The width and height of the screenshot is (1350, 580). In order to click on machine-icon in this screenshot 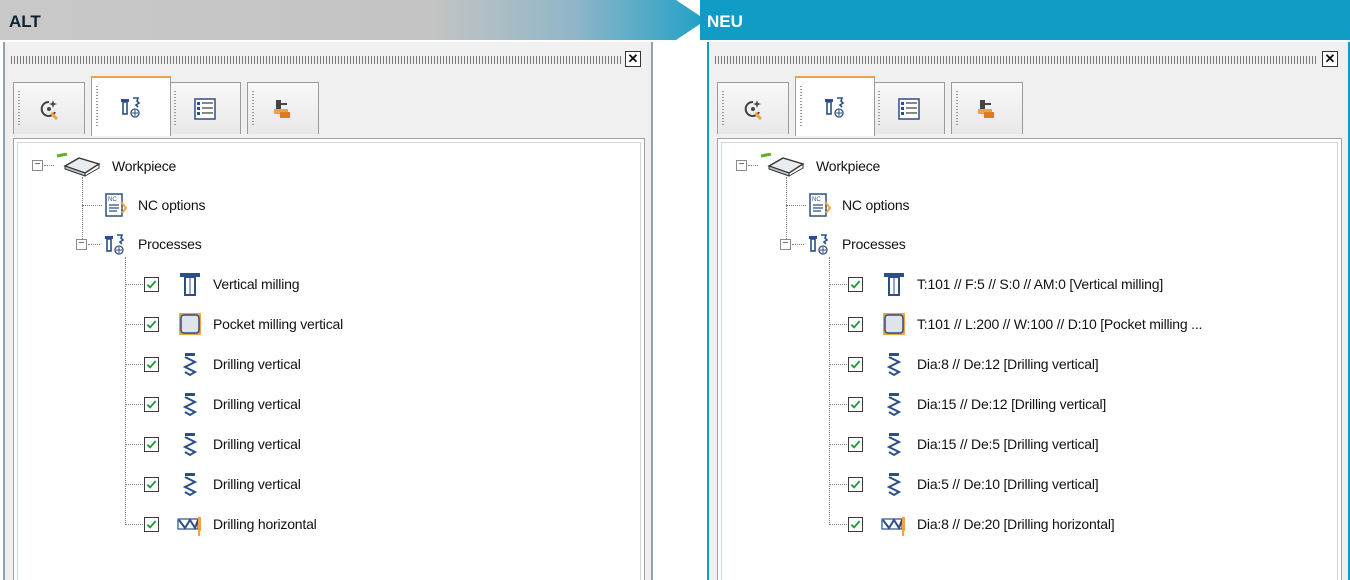, I will do `click(283, 109)`.